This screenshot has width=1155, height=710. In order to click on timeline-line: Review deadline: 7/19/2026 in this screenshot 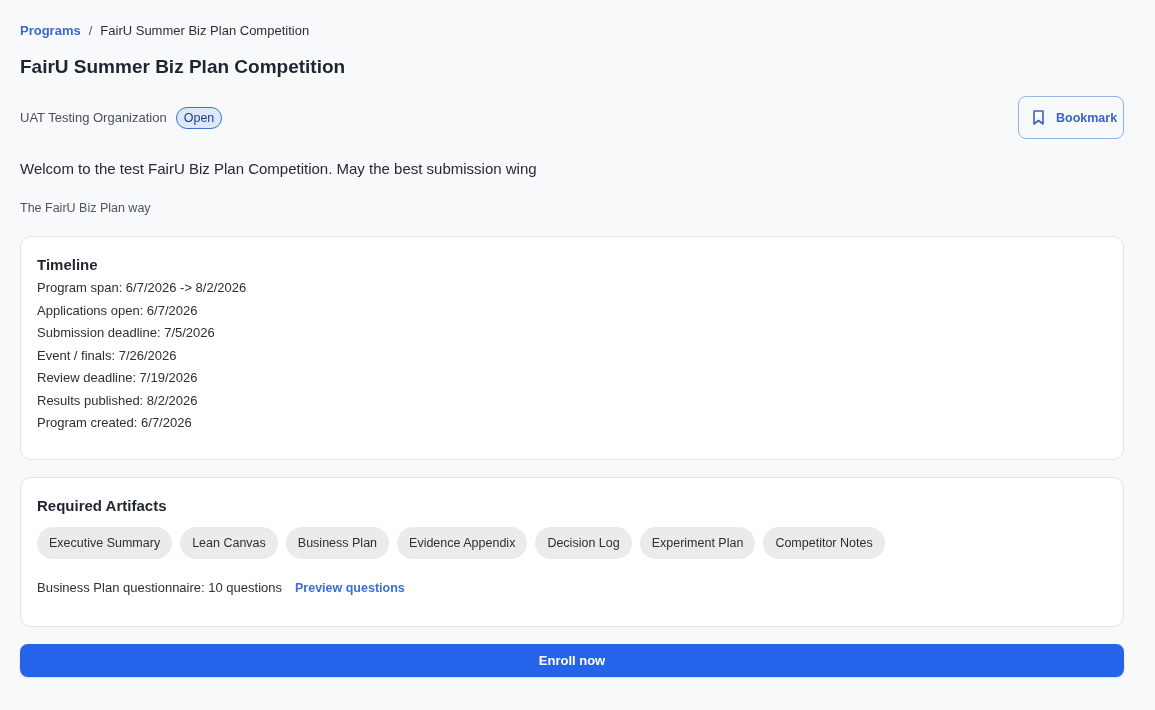, I will do `click(118, 378)`.